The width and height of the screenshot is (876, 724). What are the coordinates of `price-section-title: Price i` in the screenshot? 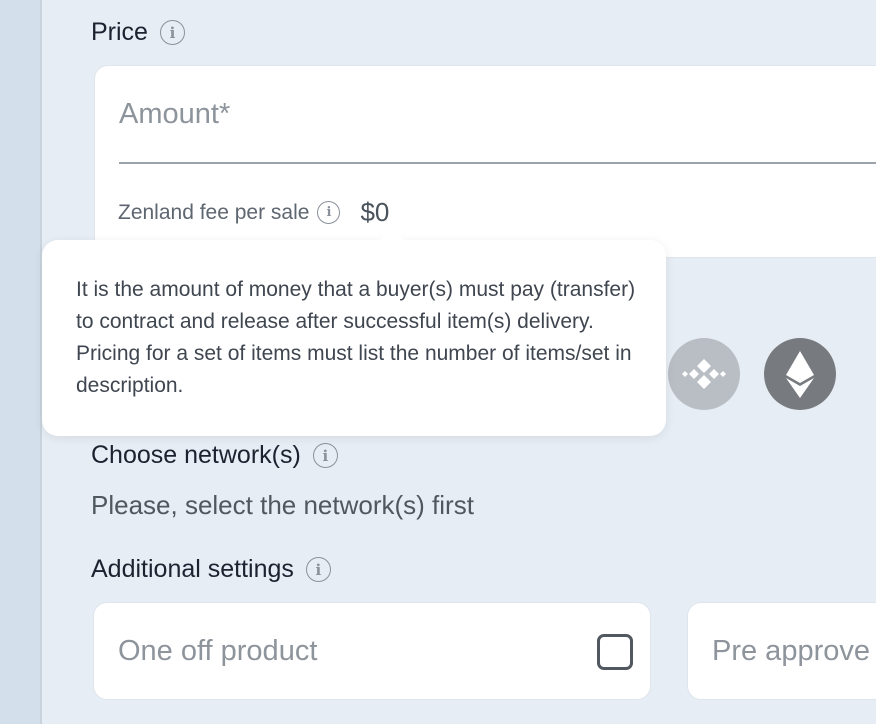 It's located at (138, 32).